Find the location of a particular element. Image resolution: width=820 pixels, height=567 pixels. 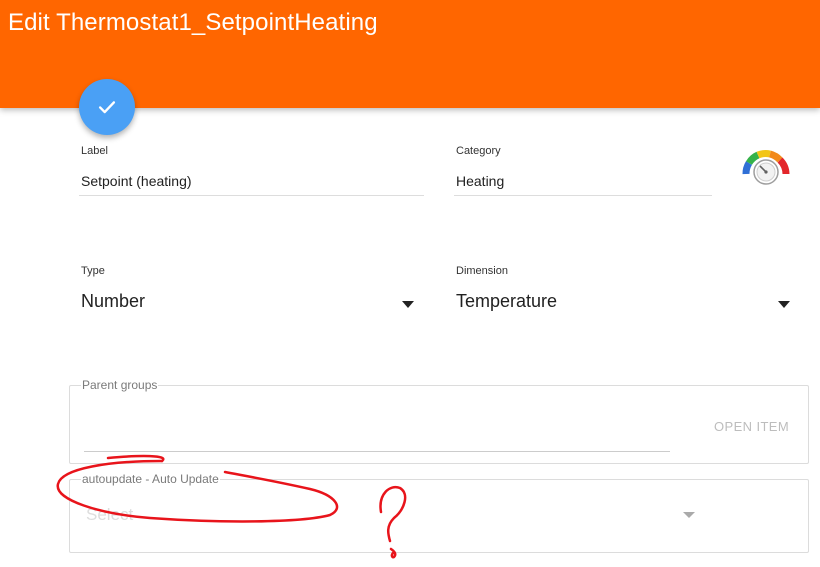

dimension-dropdown-icon is located at coordinates (784, 304).